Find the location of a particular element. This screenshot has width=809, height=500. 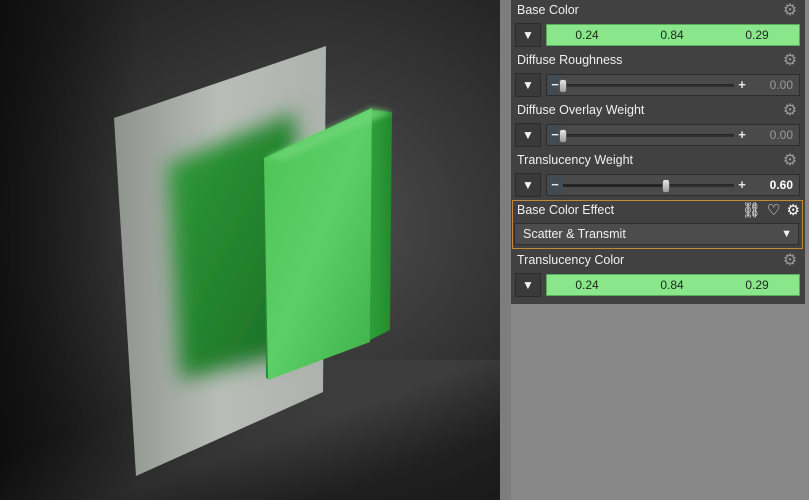

diffuse-overlay-weight-slider: − + 0.00 is located at coordinates (673, 135).